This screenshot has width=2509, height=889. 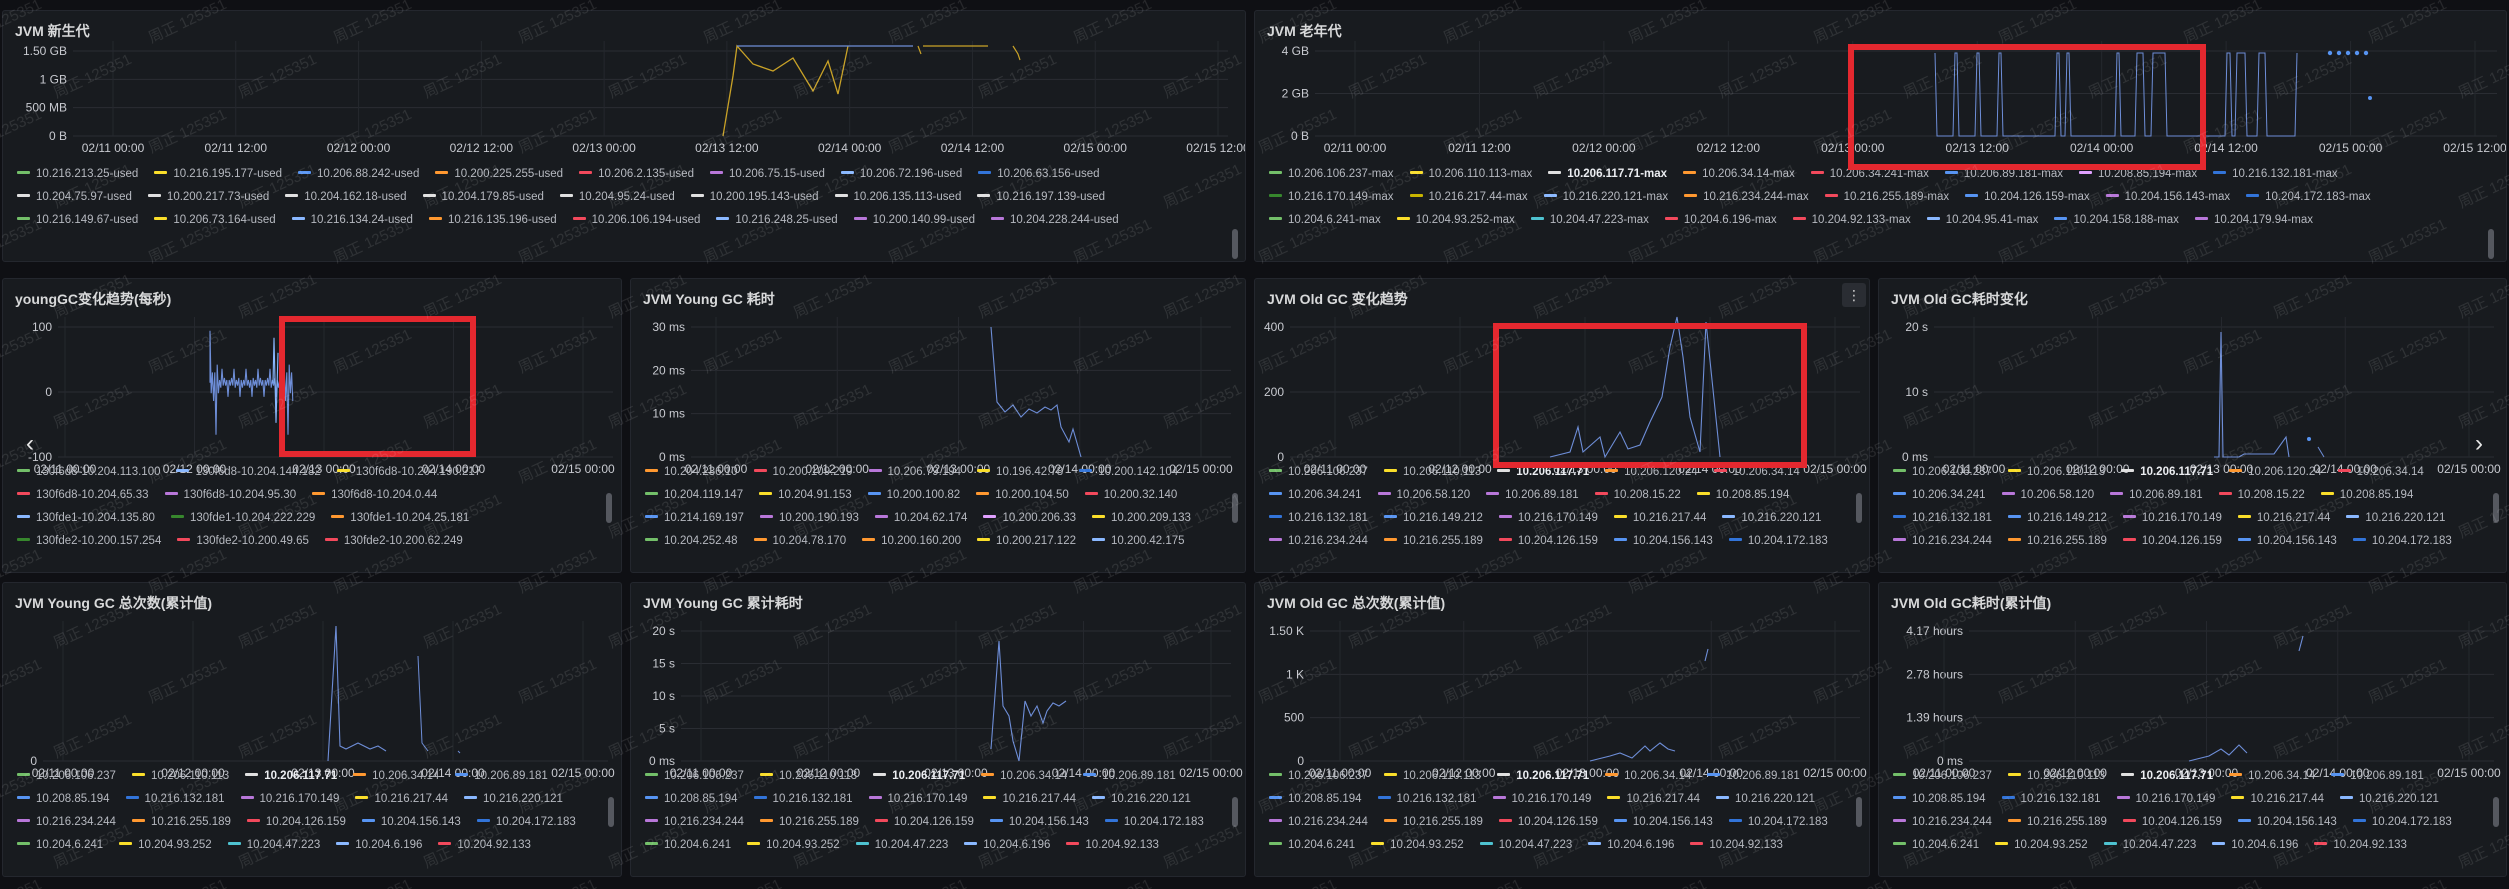 What do you see at coordinates (483, 197) in the screenshot?
I see `legend-item: 10.204.179.85-used` at bounding box center [483, 197].